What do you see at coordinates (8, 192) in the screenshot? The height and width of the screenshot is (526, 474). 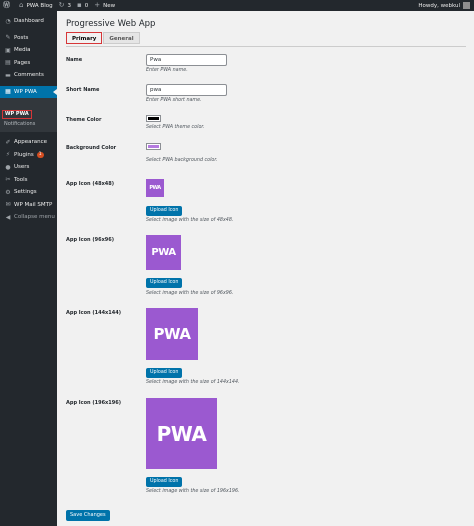 I see `settings-icon: ⚙` at bounding box center [8, 192].